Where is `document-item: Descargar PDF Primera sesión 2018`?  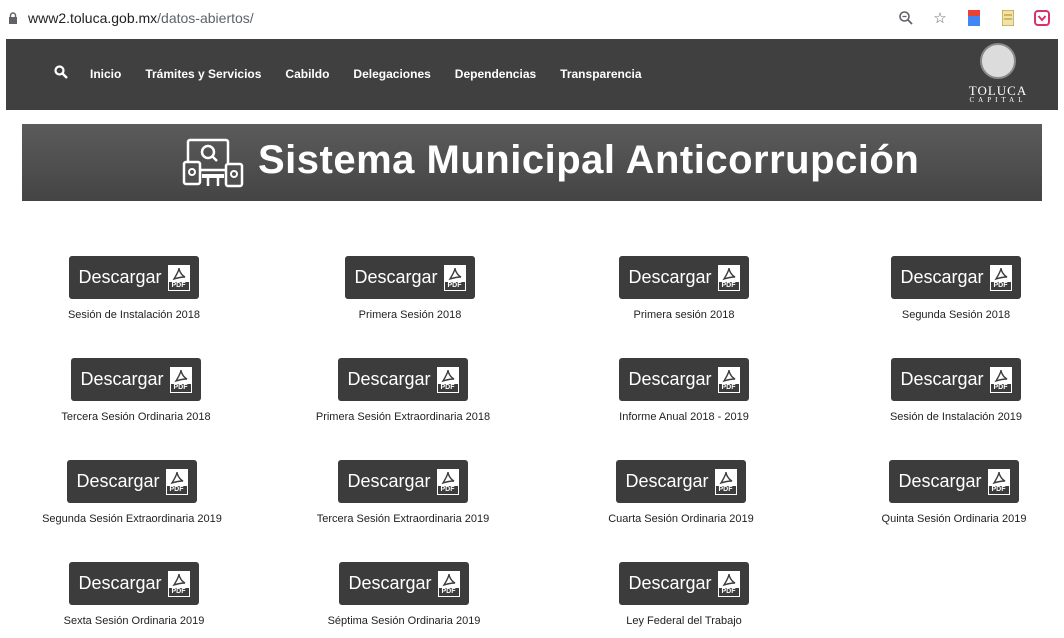
document-item: Descargar PDF Primera sesión 2018 is located at coordinates (684, 288).